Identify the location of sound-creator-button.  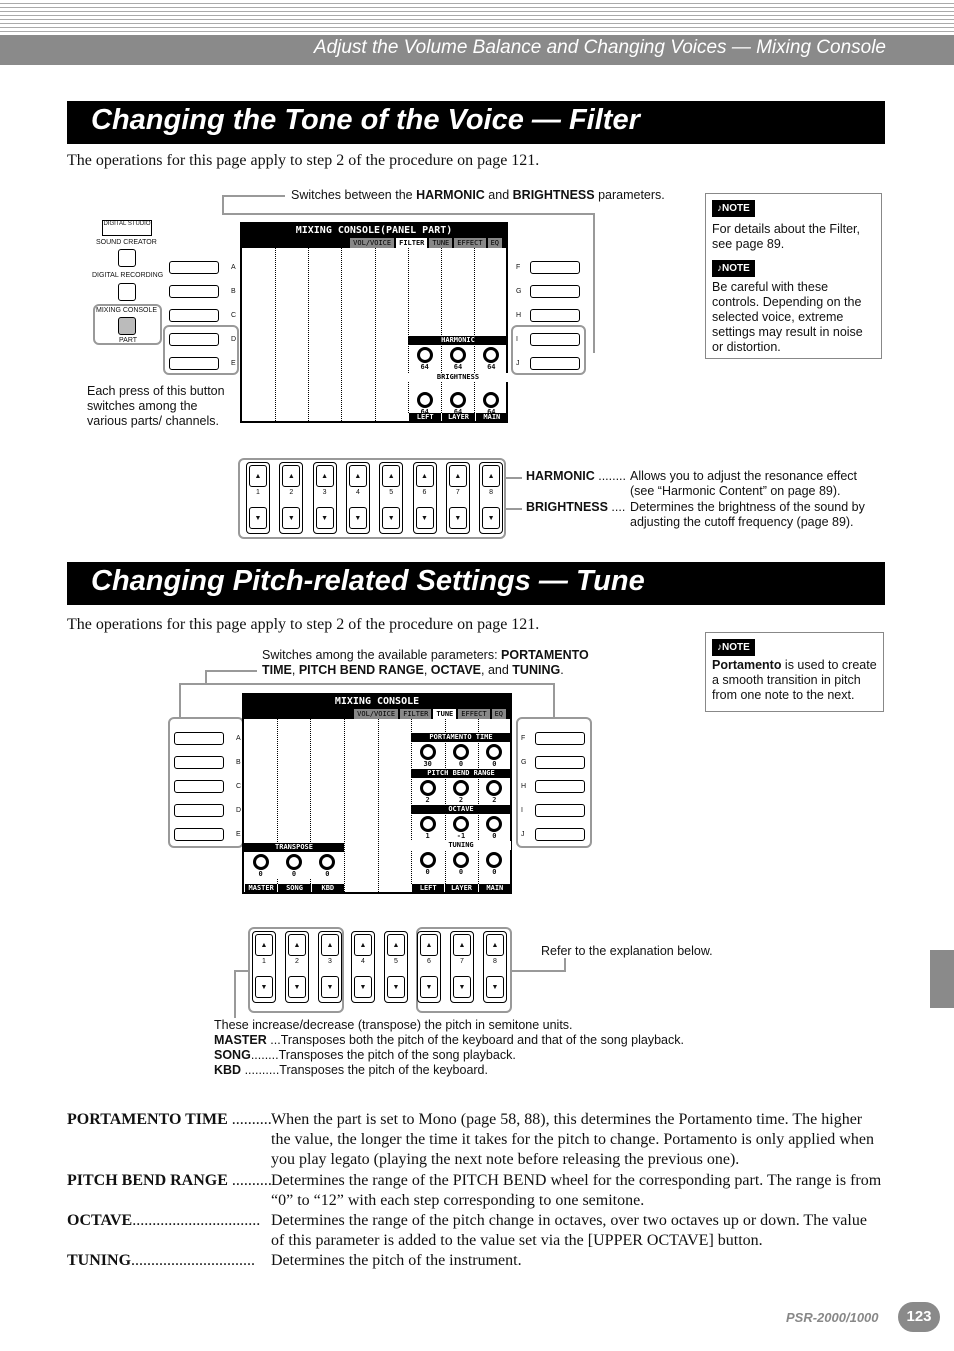
(127, 258).